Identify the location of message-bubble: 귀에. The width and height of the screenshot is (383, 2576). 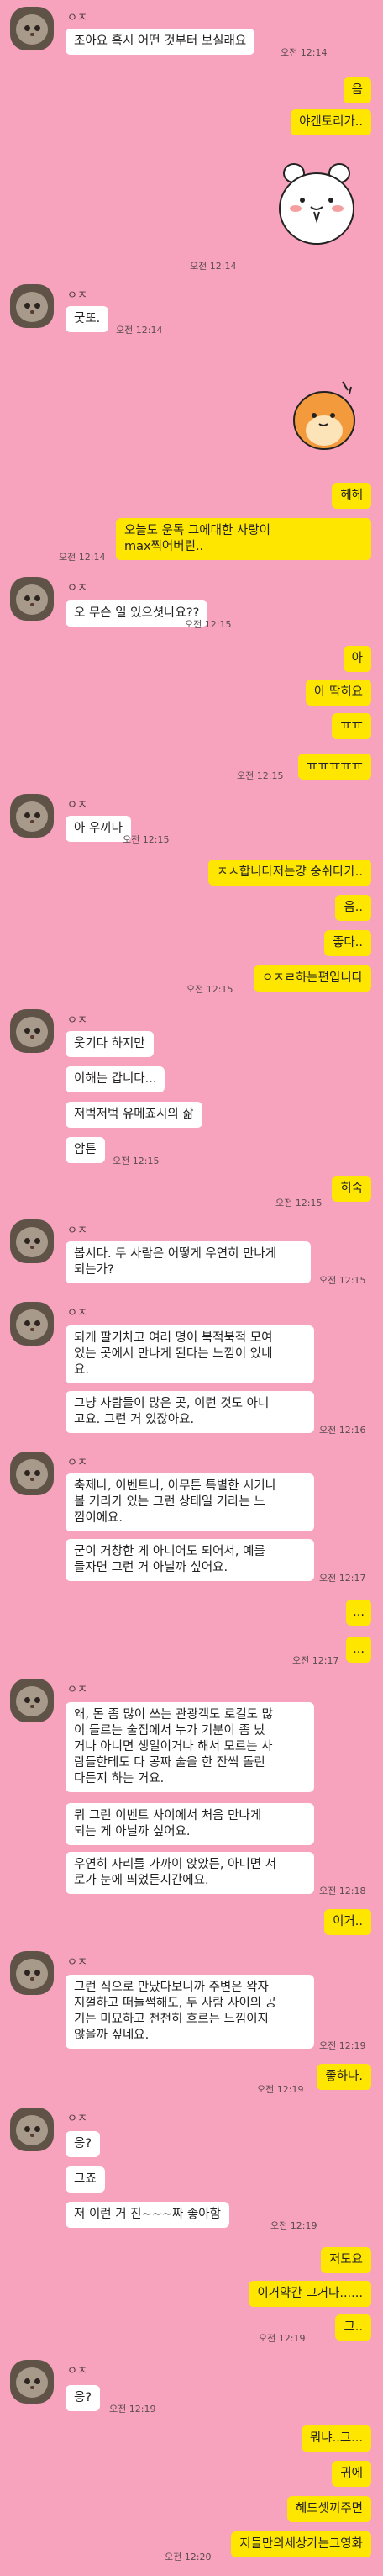
(351, 2474).